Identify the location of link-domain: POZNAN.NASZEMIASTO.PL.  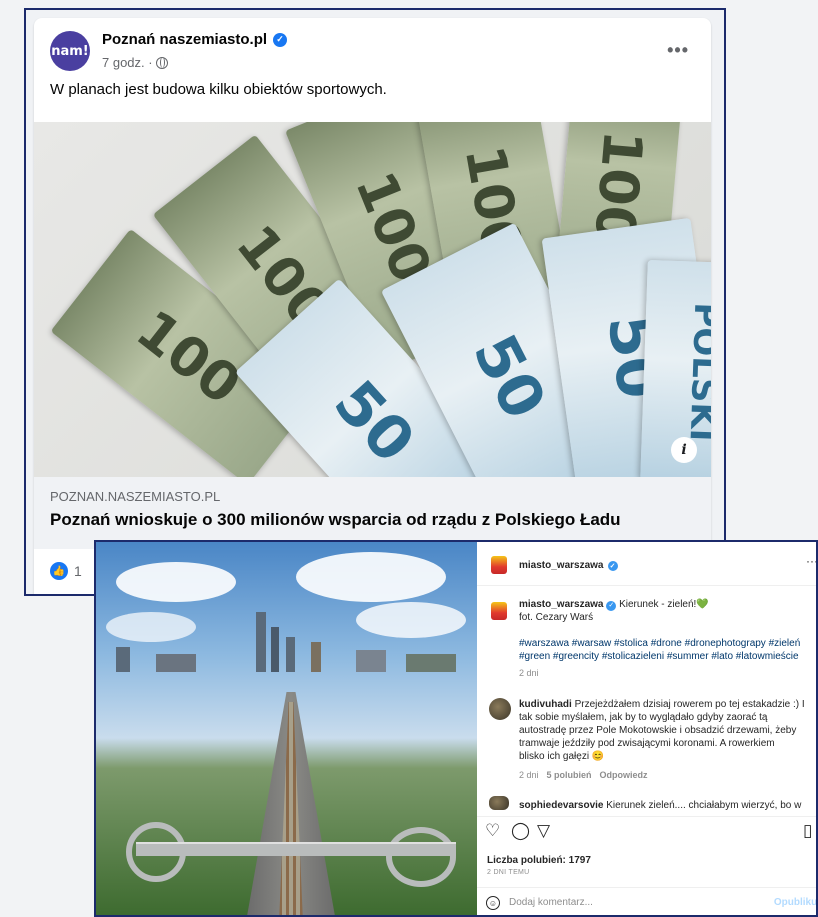
(135, 496).